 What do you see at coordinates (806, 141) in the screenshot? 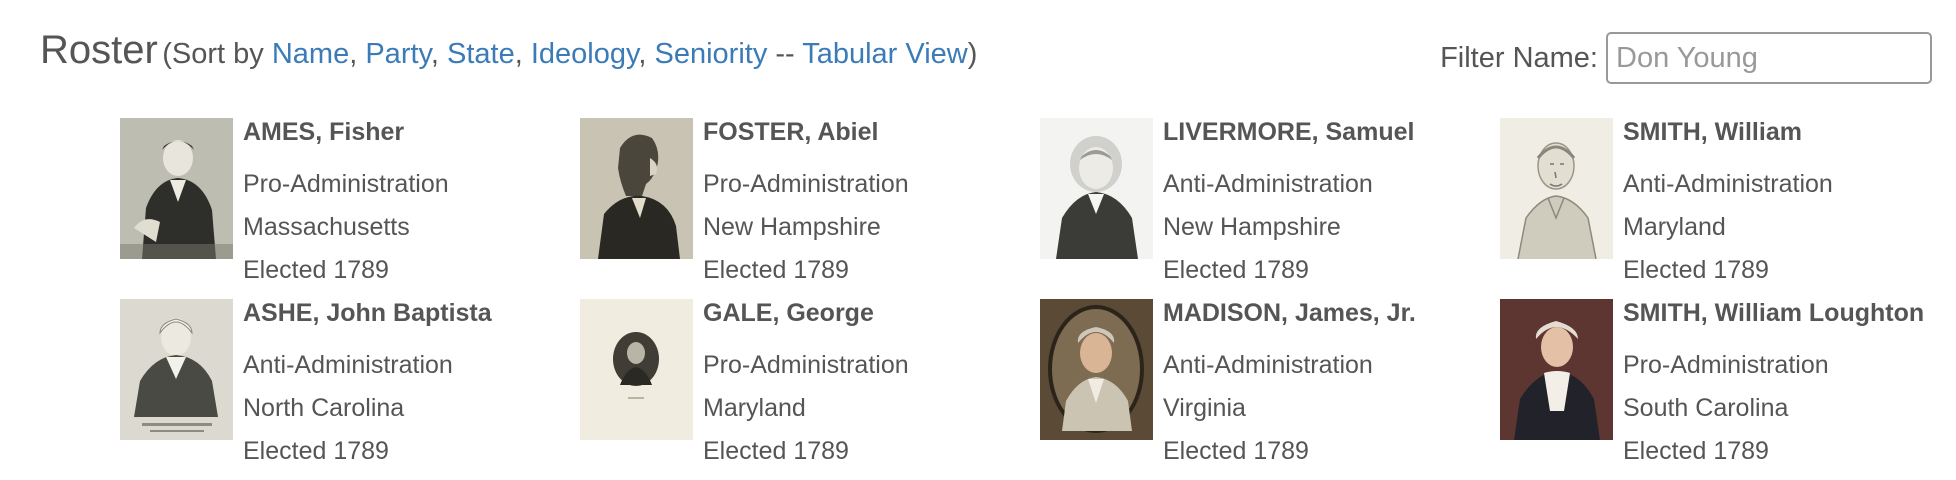
I see `member-name: FOSTER, Abiel` at bounding box center [806, 141].